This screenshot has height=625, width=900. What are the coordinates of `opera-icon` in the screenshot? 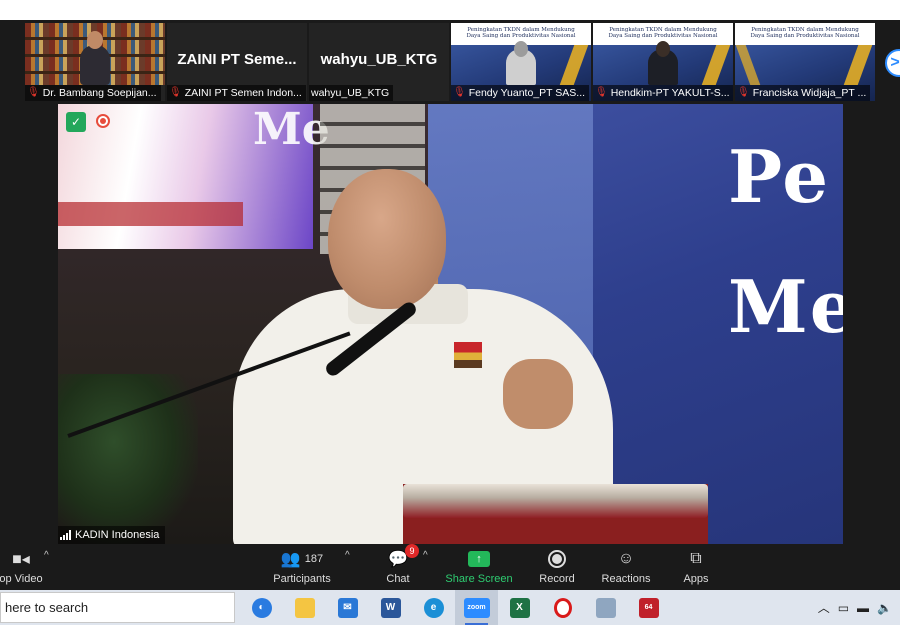 It's located at (562, 607).